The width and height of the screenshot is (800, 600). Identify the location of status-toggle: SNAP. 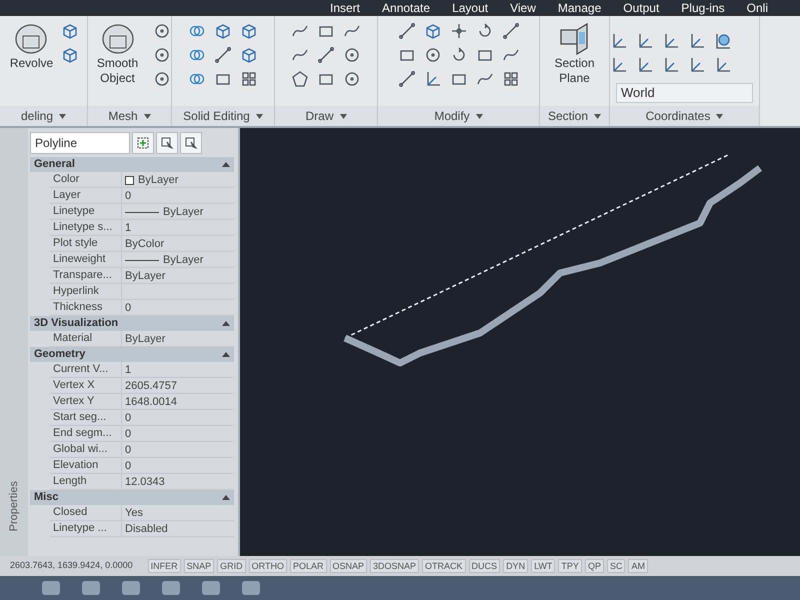
(199, 566).